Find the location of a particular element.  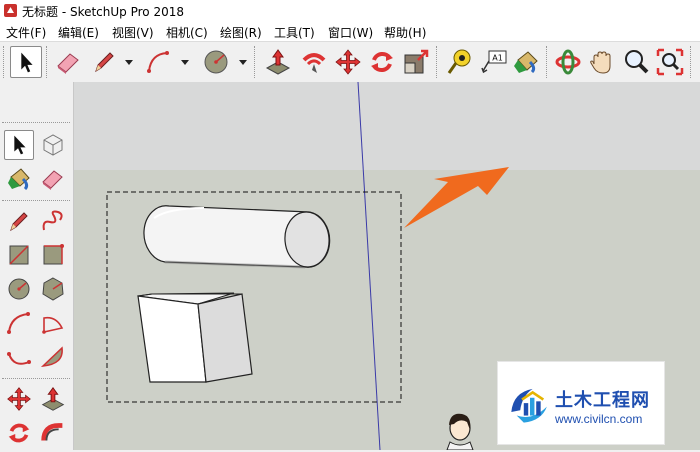

zoom-extents-tool-button is located at coordinates (670, 62).